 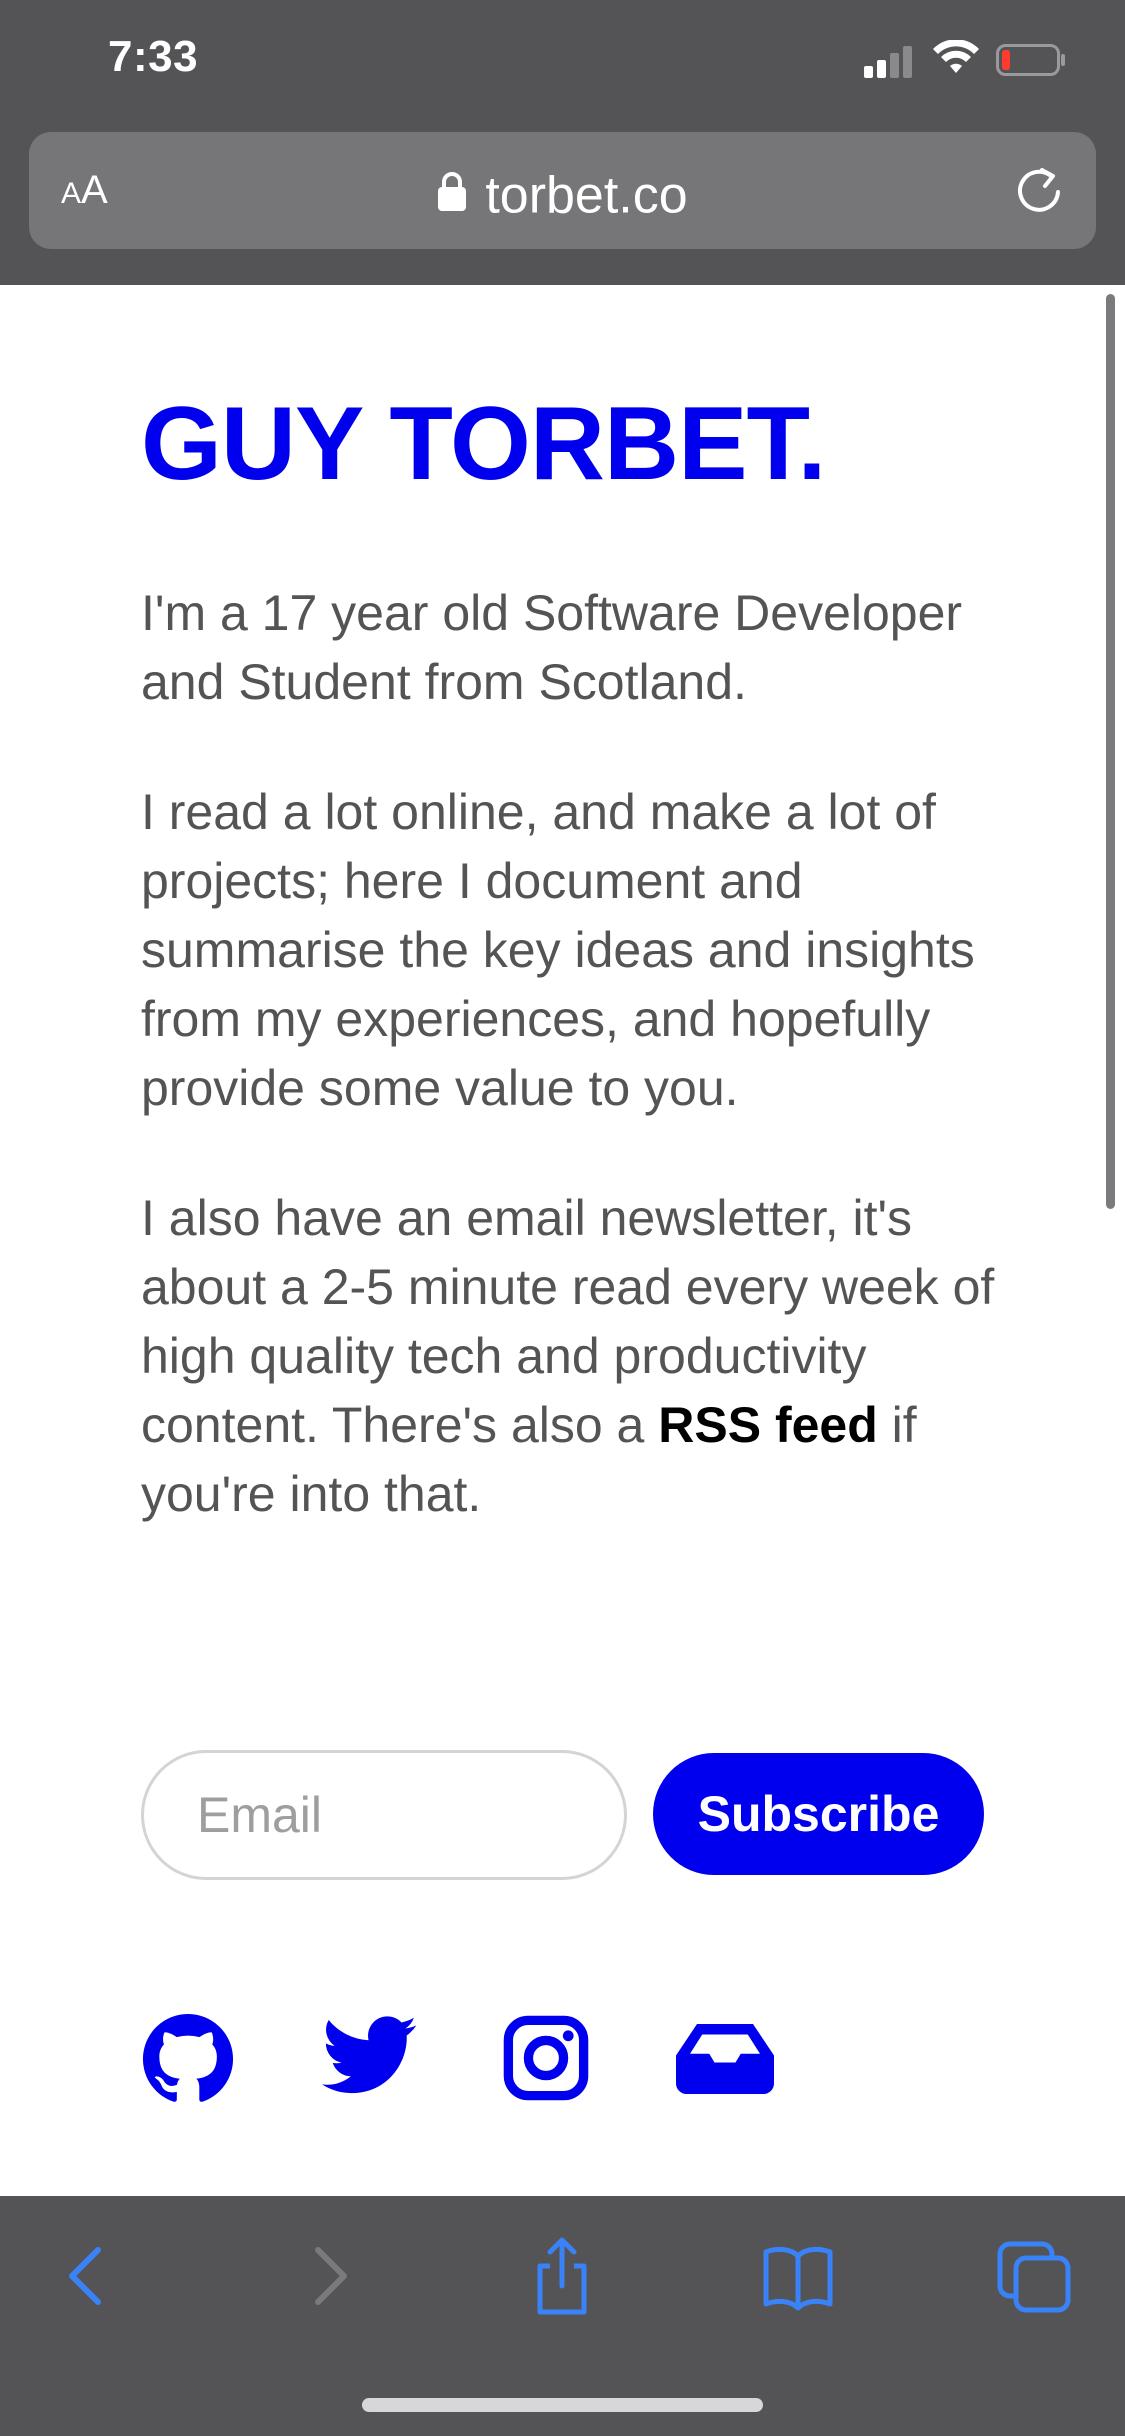 What do you see at coordinates (956, 56) in the screenshot?
I see `wifi-icon` at bounding box center [956, 56].